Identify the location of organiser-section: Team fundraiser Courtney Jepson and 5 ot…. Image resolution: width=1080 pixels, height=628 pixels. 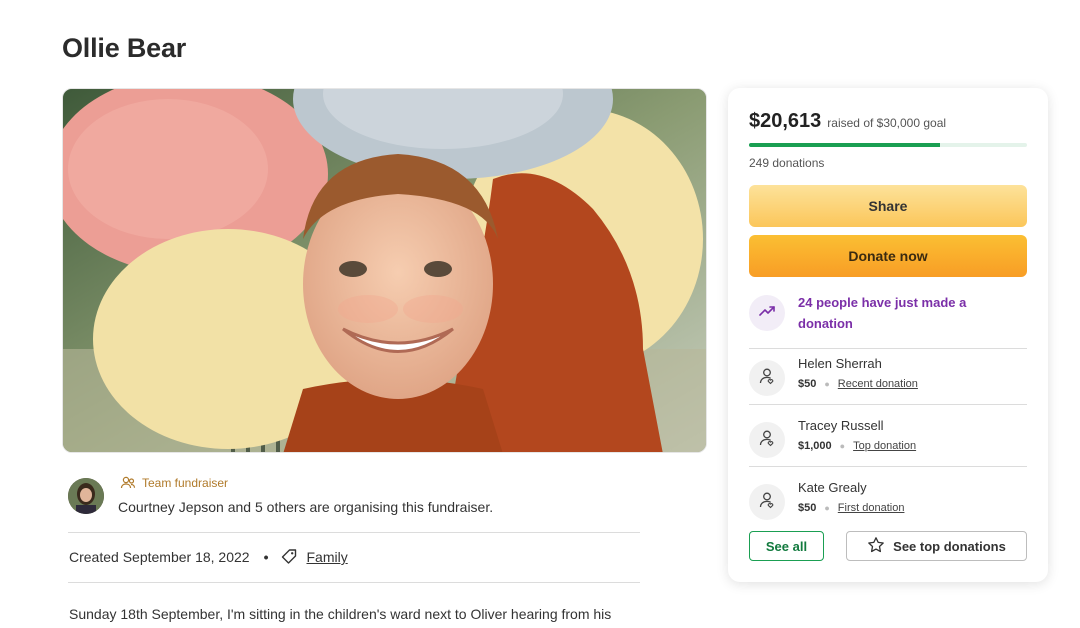
(354, 500).